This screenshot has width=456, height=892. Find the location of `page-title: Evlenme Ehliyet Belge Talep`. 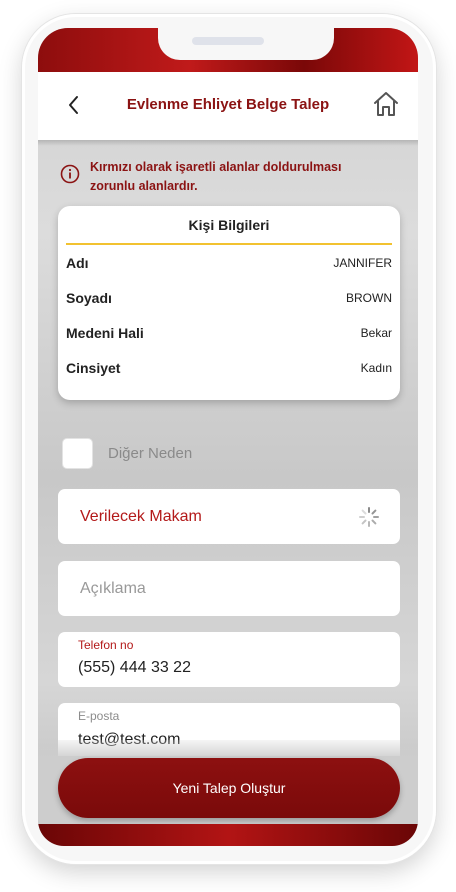

page-title: Evlenme Ehliyet Belge Talep is located at coordinates (228, 104).